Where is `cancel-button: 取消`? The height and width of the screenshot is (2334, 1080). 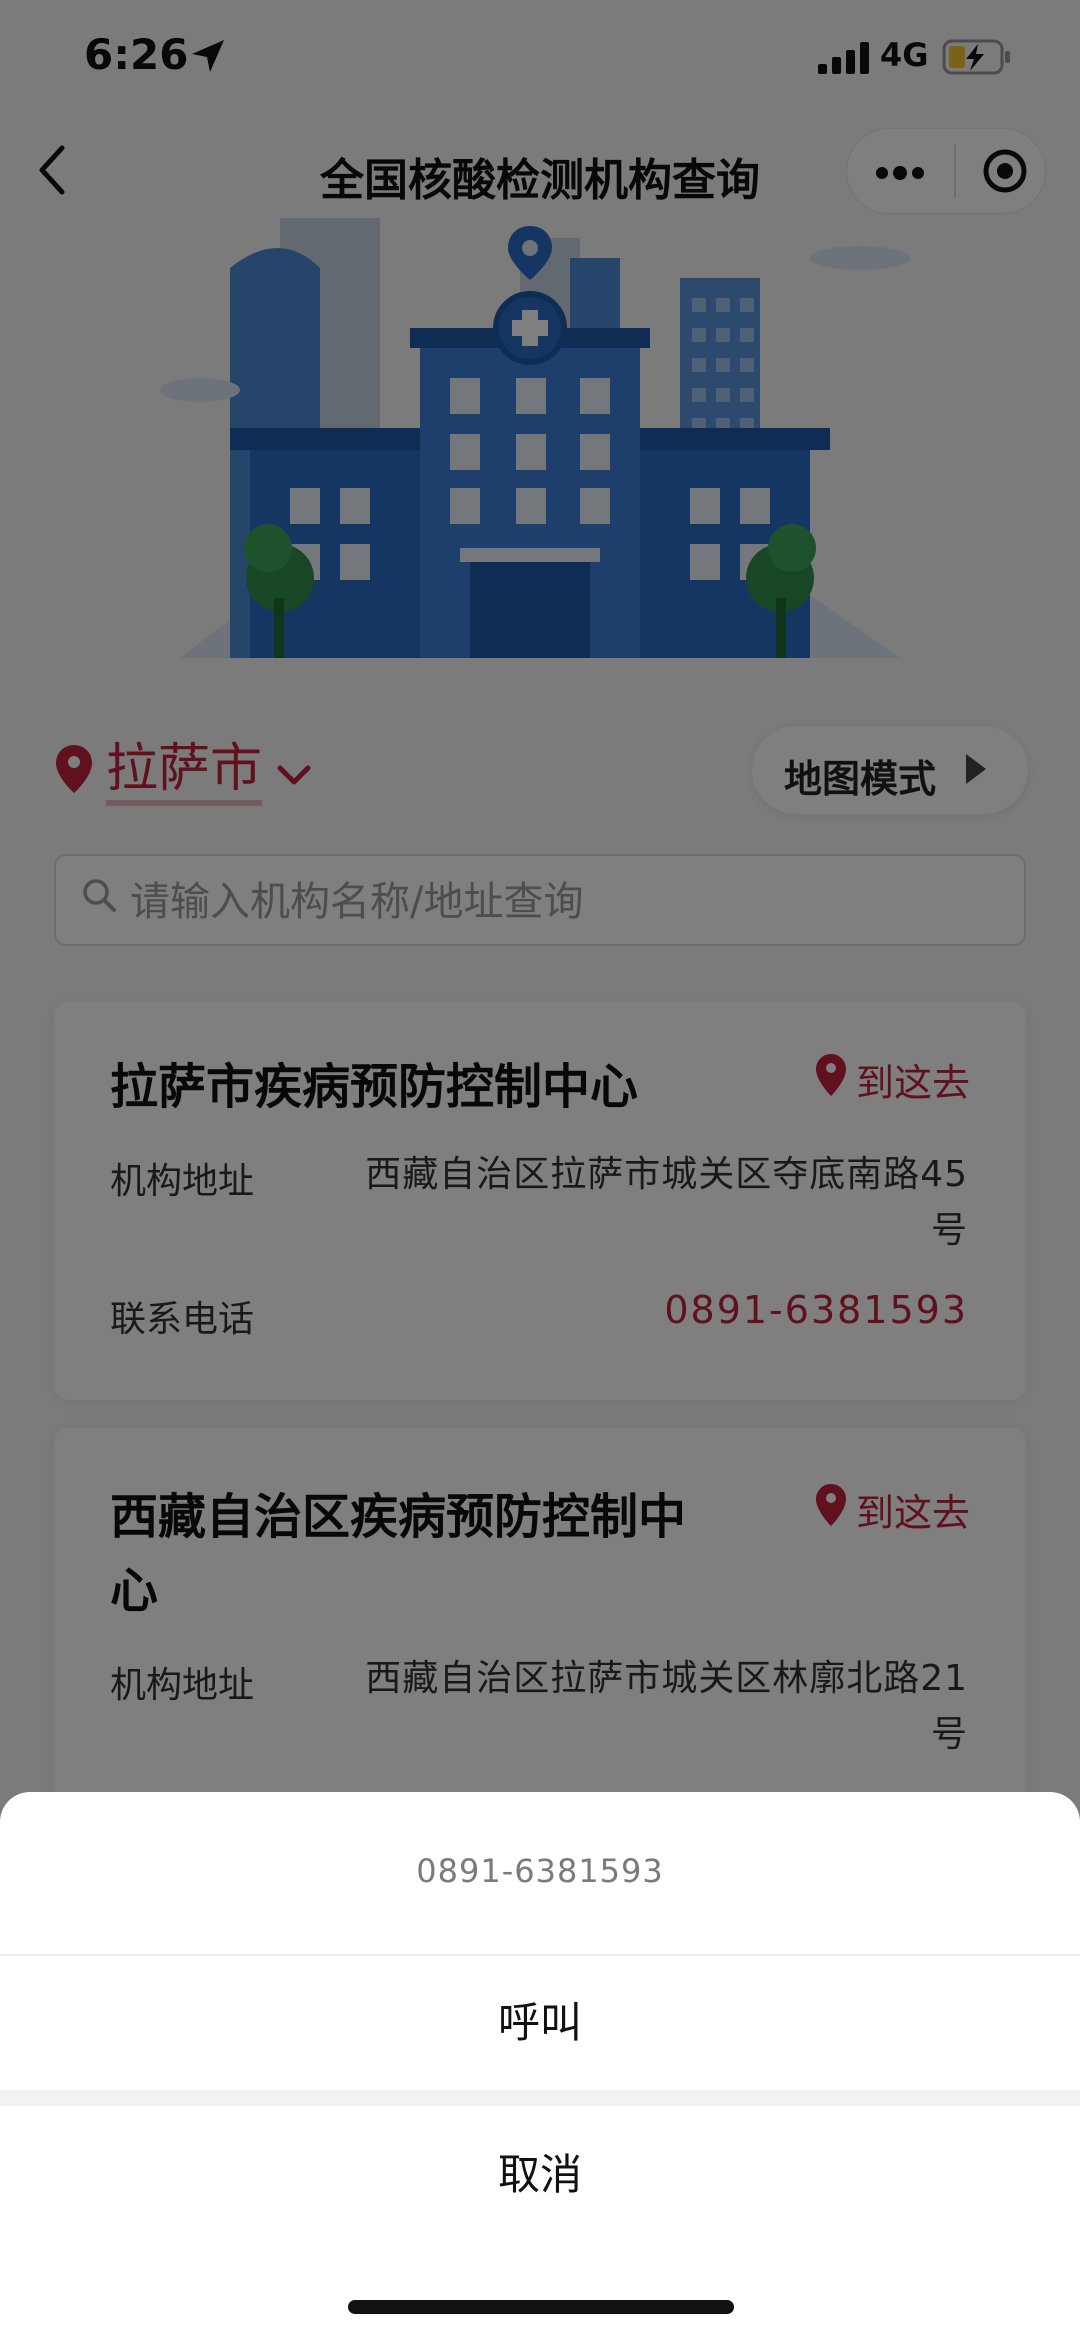
cancel-button: 取消 is located at coordinates (540, 2175).